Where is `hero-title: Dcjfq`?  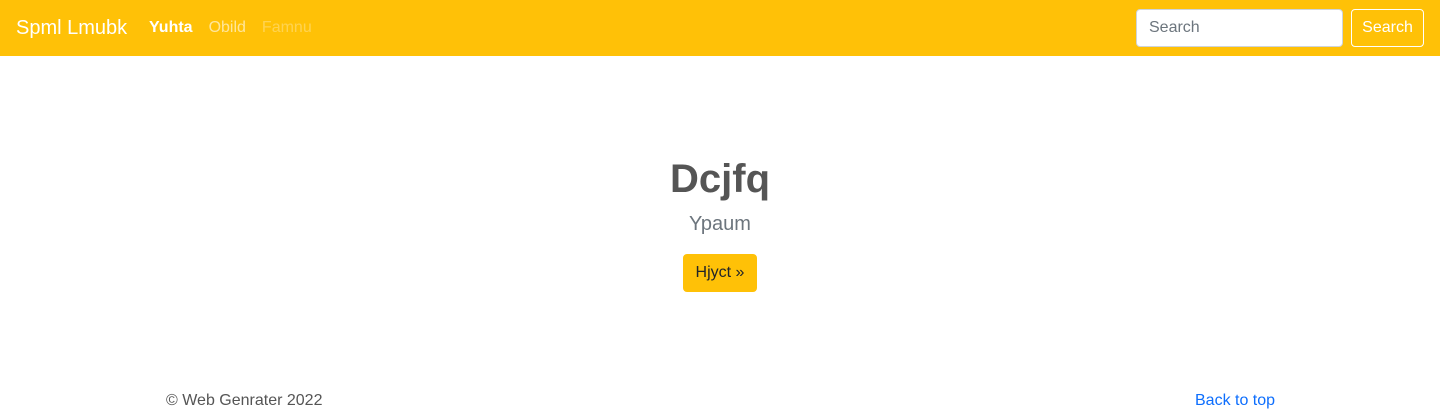
hero-title: Dcjfq is located at coordinates (720, 179).